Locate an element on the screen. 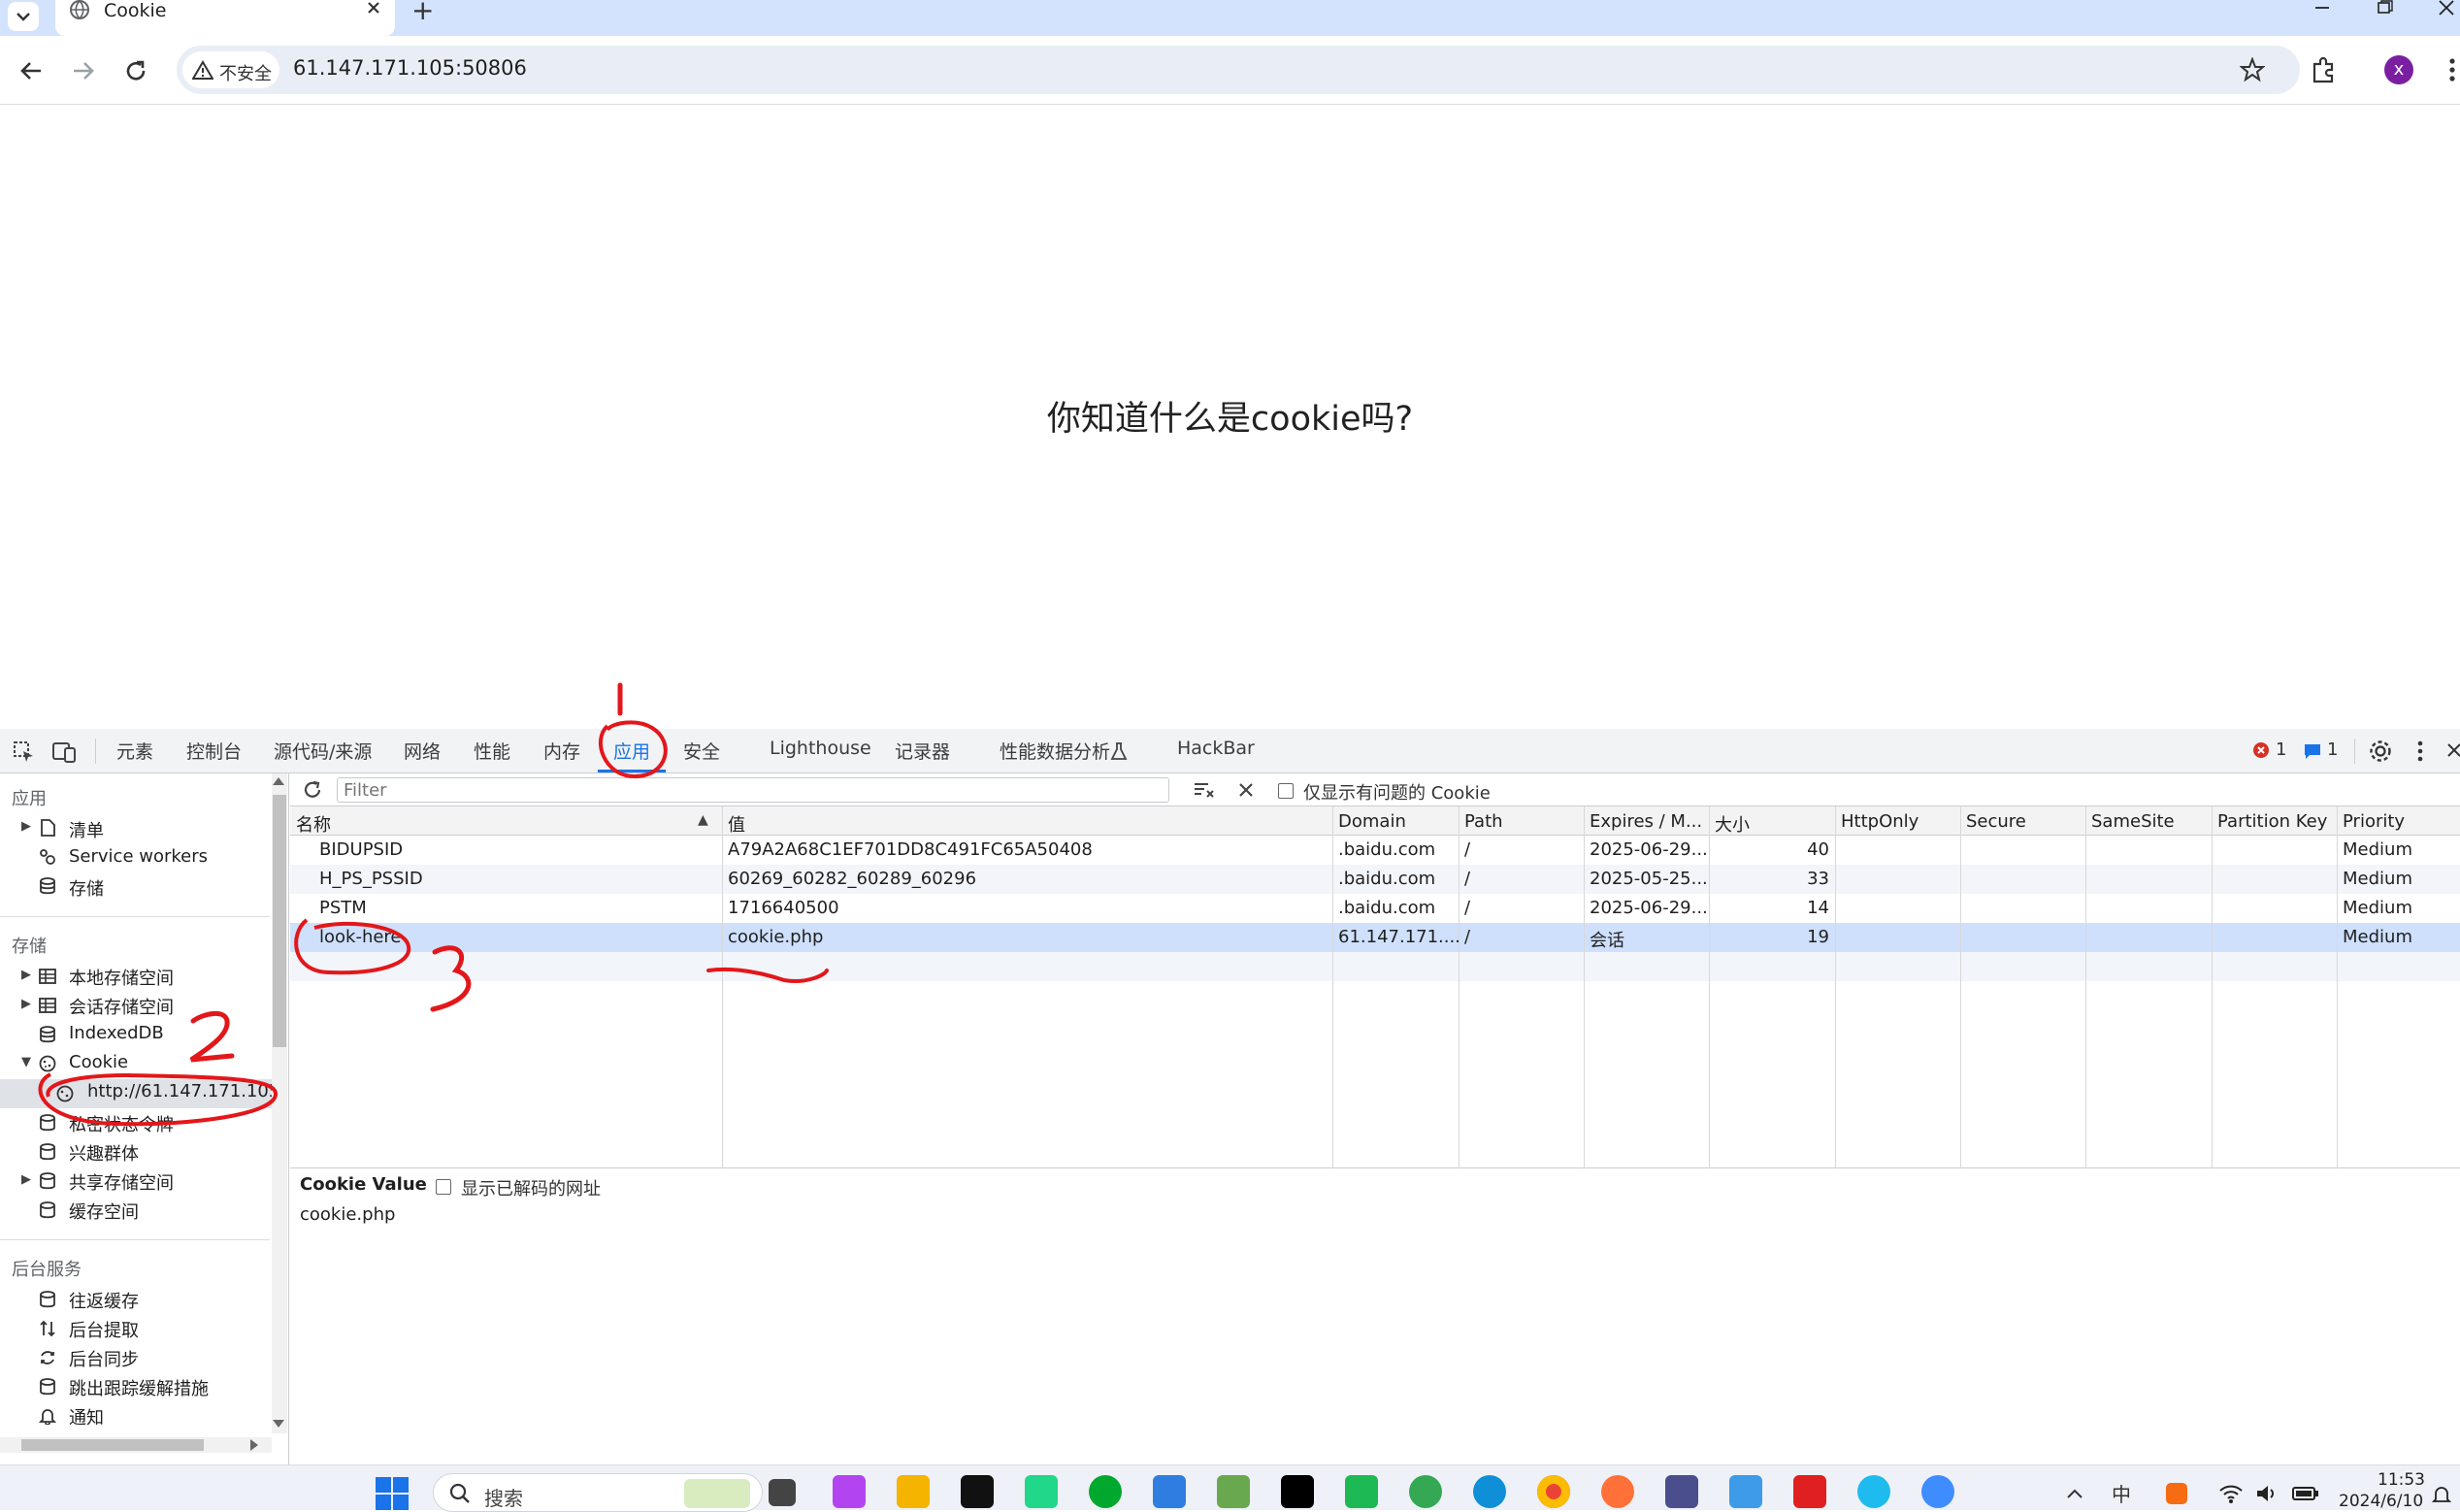  devtools-menu-icon is located at coordinates (2420, 752).